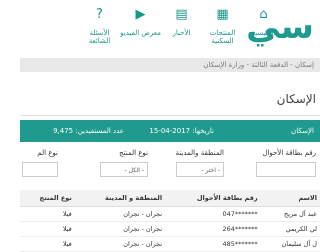 The height and width of the screenshot is (252, 320). I want to click on filter-product-2: نوع الم, so click(40, 163).